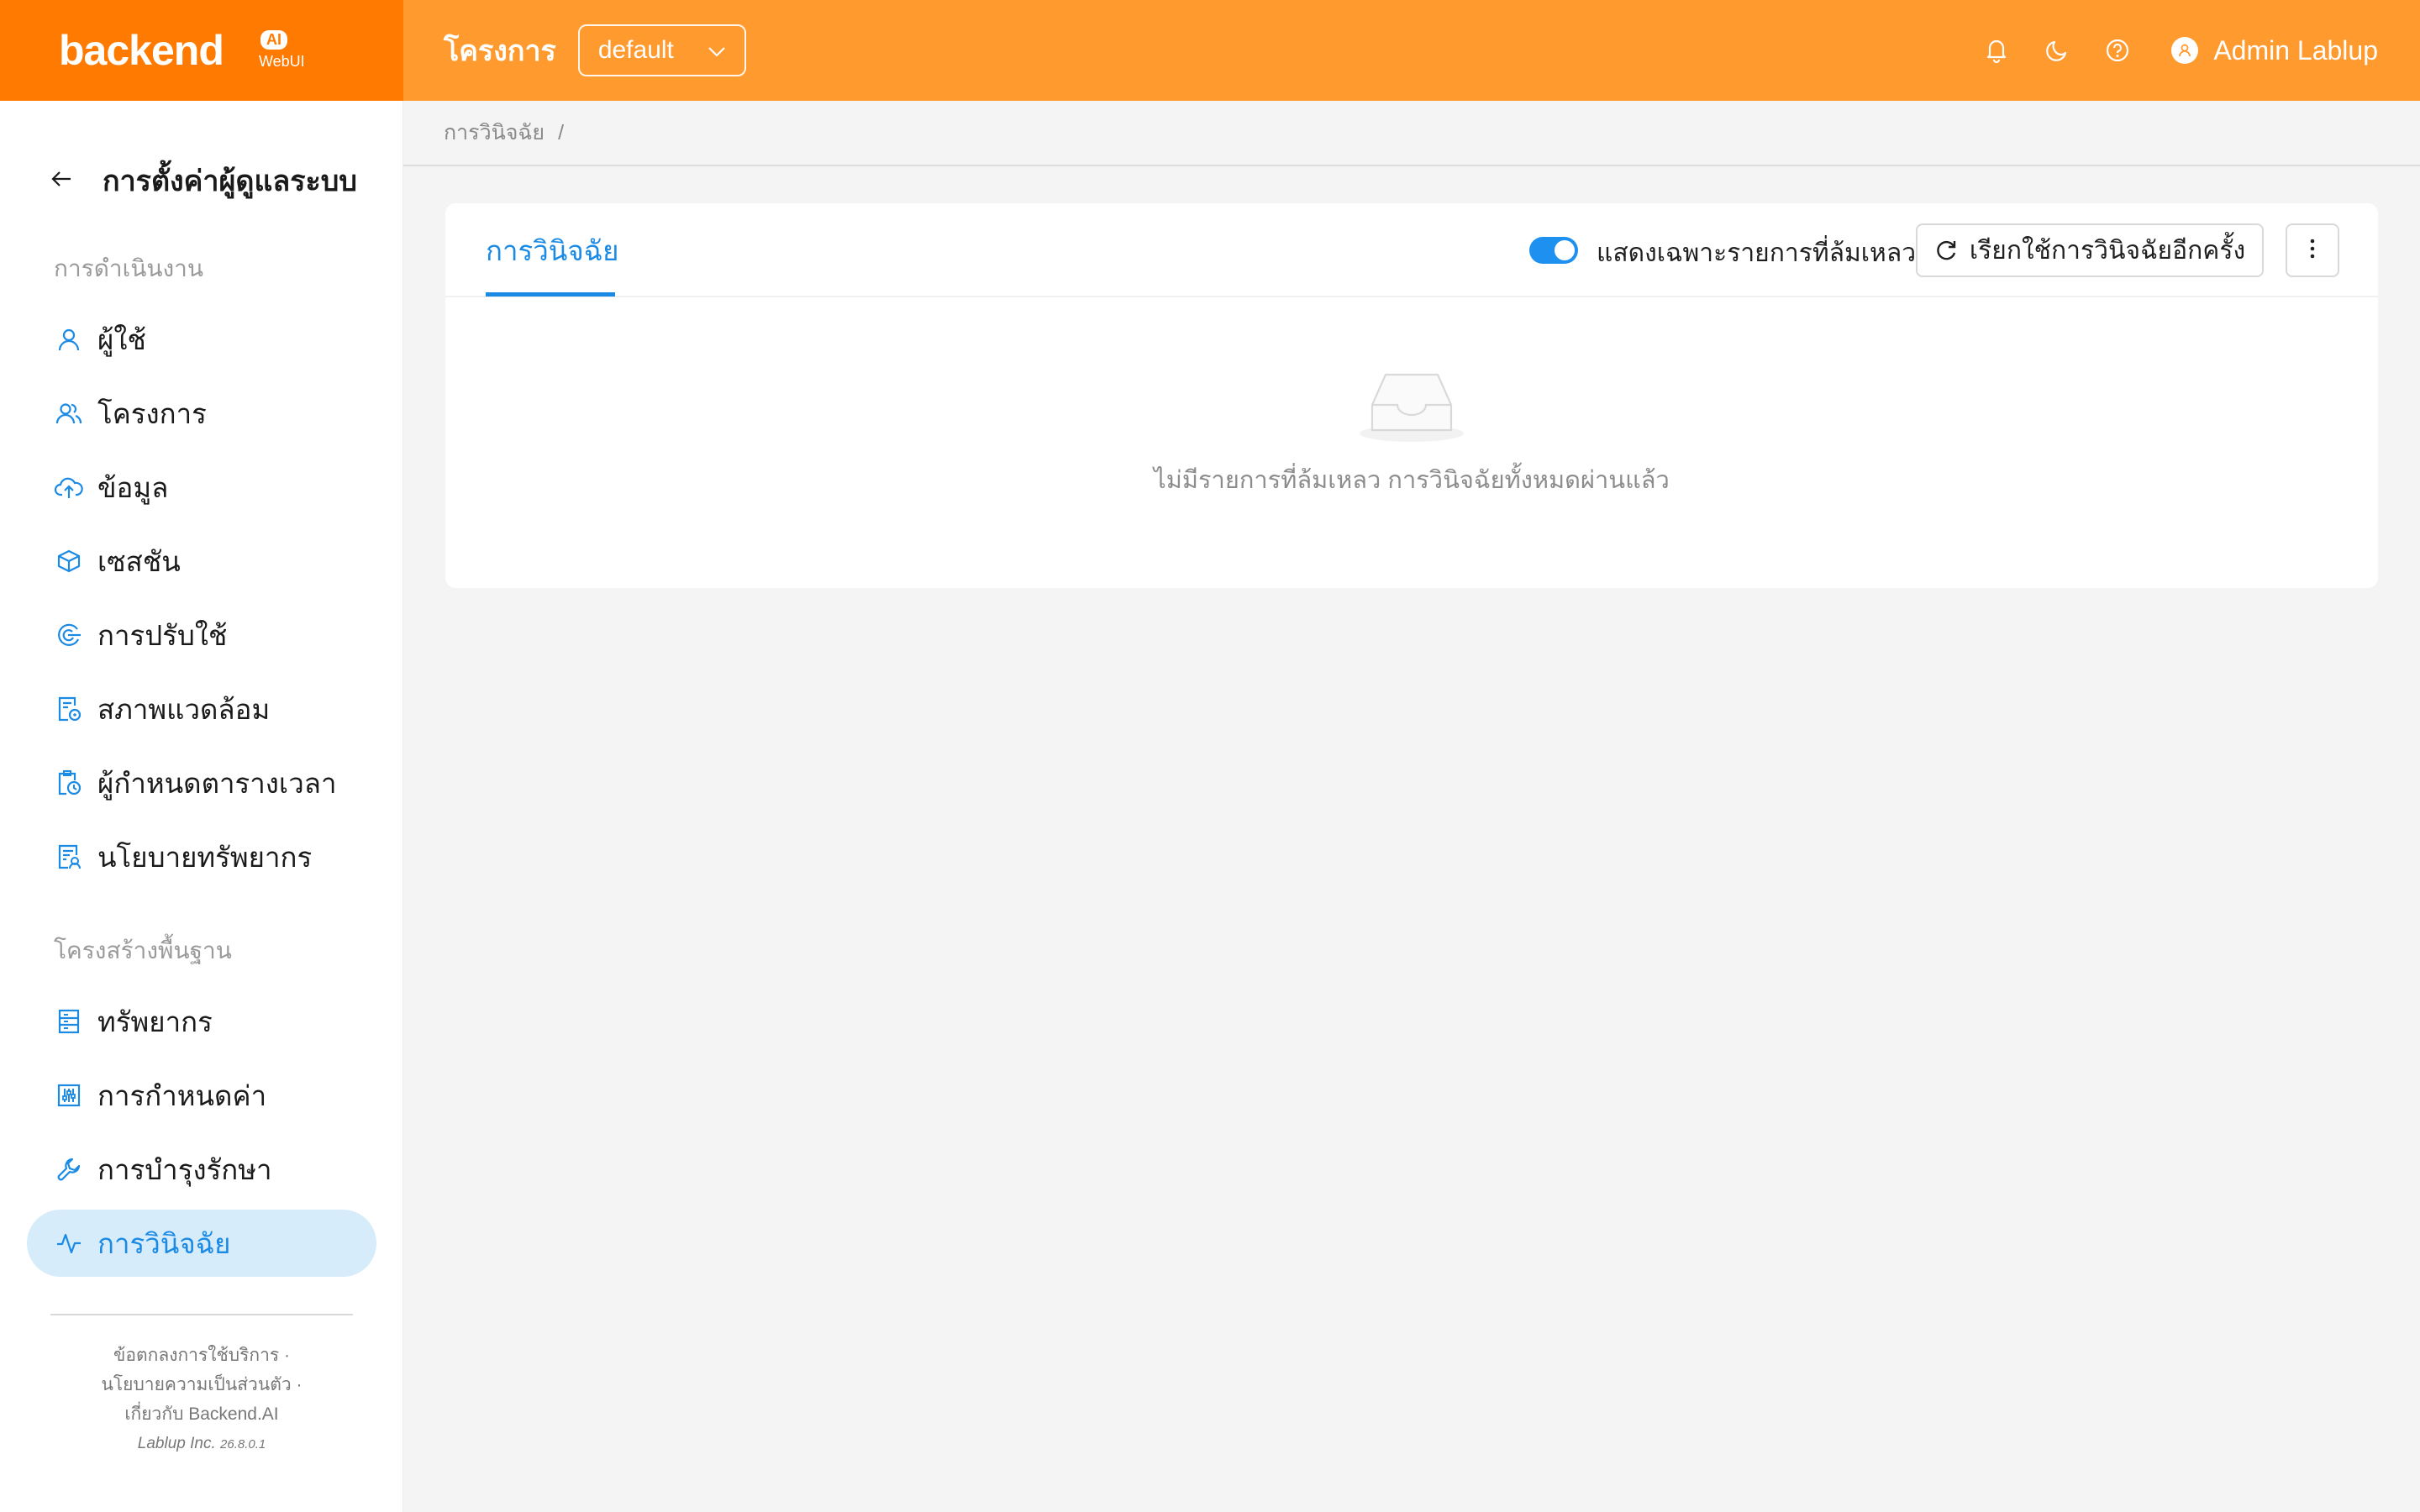 This screenshot has width=2420, height=1512. Describe the element at coordinates (202, 1314) in the screenshot. I see `sidebar-divider` at that location.